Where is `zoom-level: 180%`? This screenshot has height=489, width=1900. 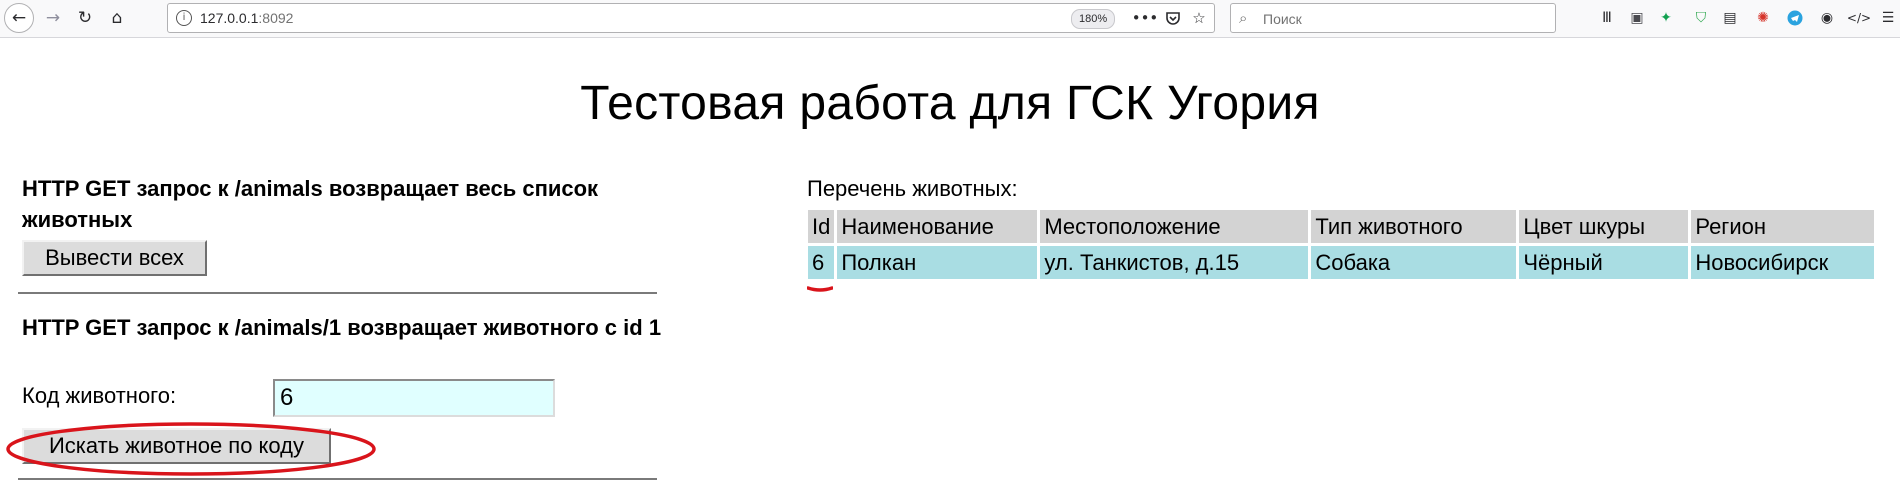
zoom-level: 180% is located at coordinates (1093, 19).